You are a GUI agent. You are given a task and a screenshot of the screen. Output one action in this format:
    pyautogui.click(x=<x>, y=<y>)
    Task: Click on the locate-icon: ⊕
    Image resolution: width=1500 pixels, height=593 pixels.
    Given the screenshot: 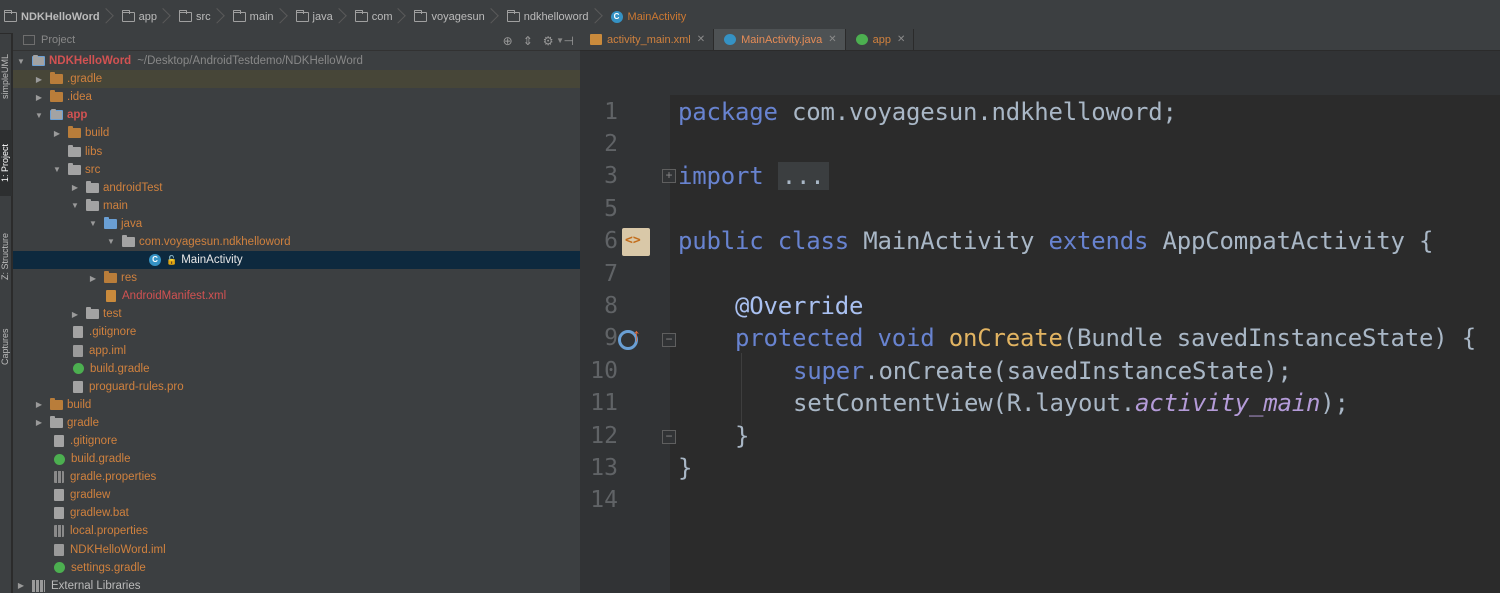 What is the action you would take?
    pyautogui.click(x=508, y=41)
    